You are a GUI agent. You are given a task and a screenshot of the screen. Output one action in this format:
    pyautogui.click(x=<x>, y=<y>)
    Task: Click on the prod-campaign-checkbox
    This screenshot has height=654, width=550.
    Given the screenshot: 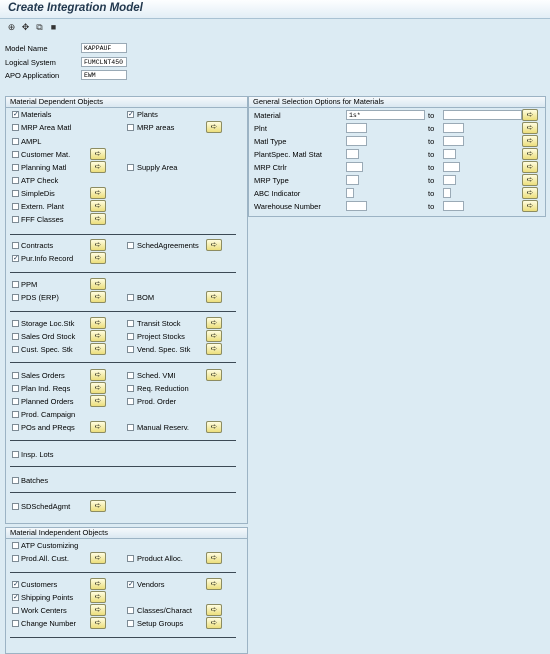 What is the action you would take?
    pyautogui.click(x=15, y=414)
    